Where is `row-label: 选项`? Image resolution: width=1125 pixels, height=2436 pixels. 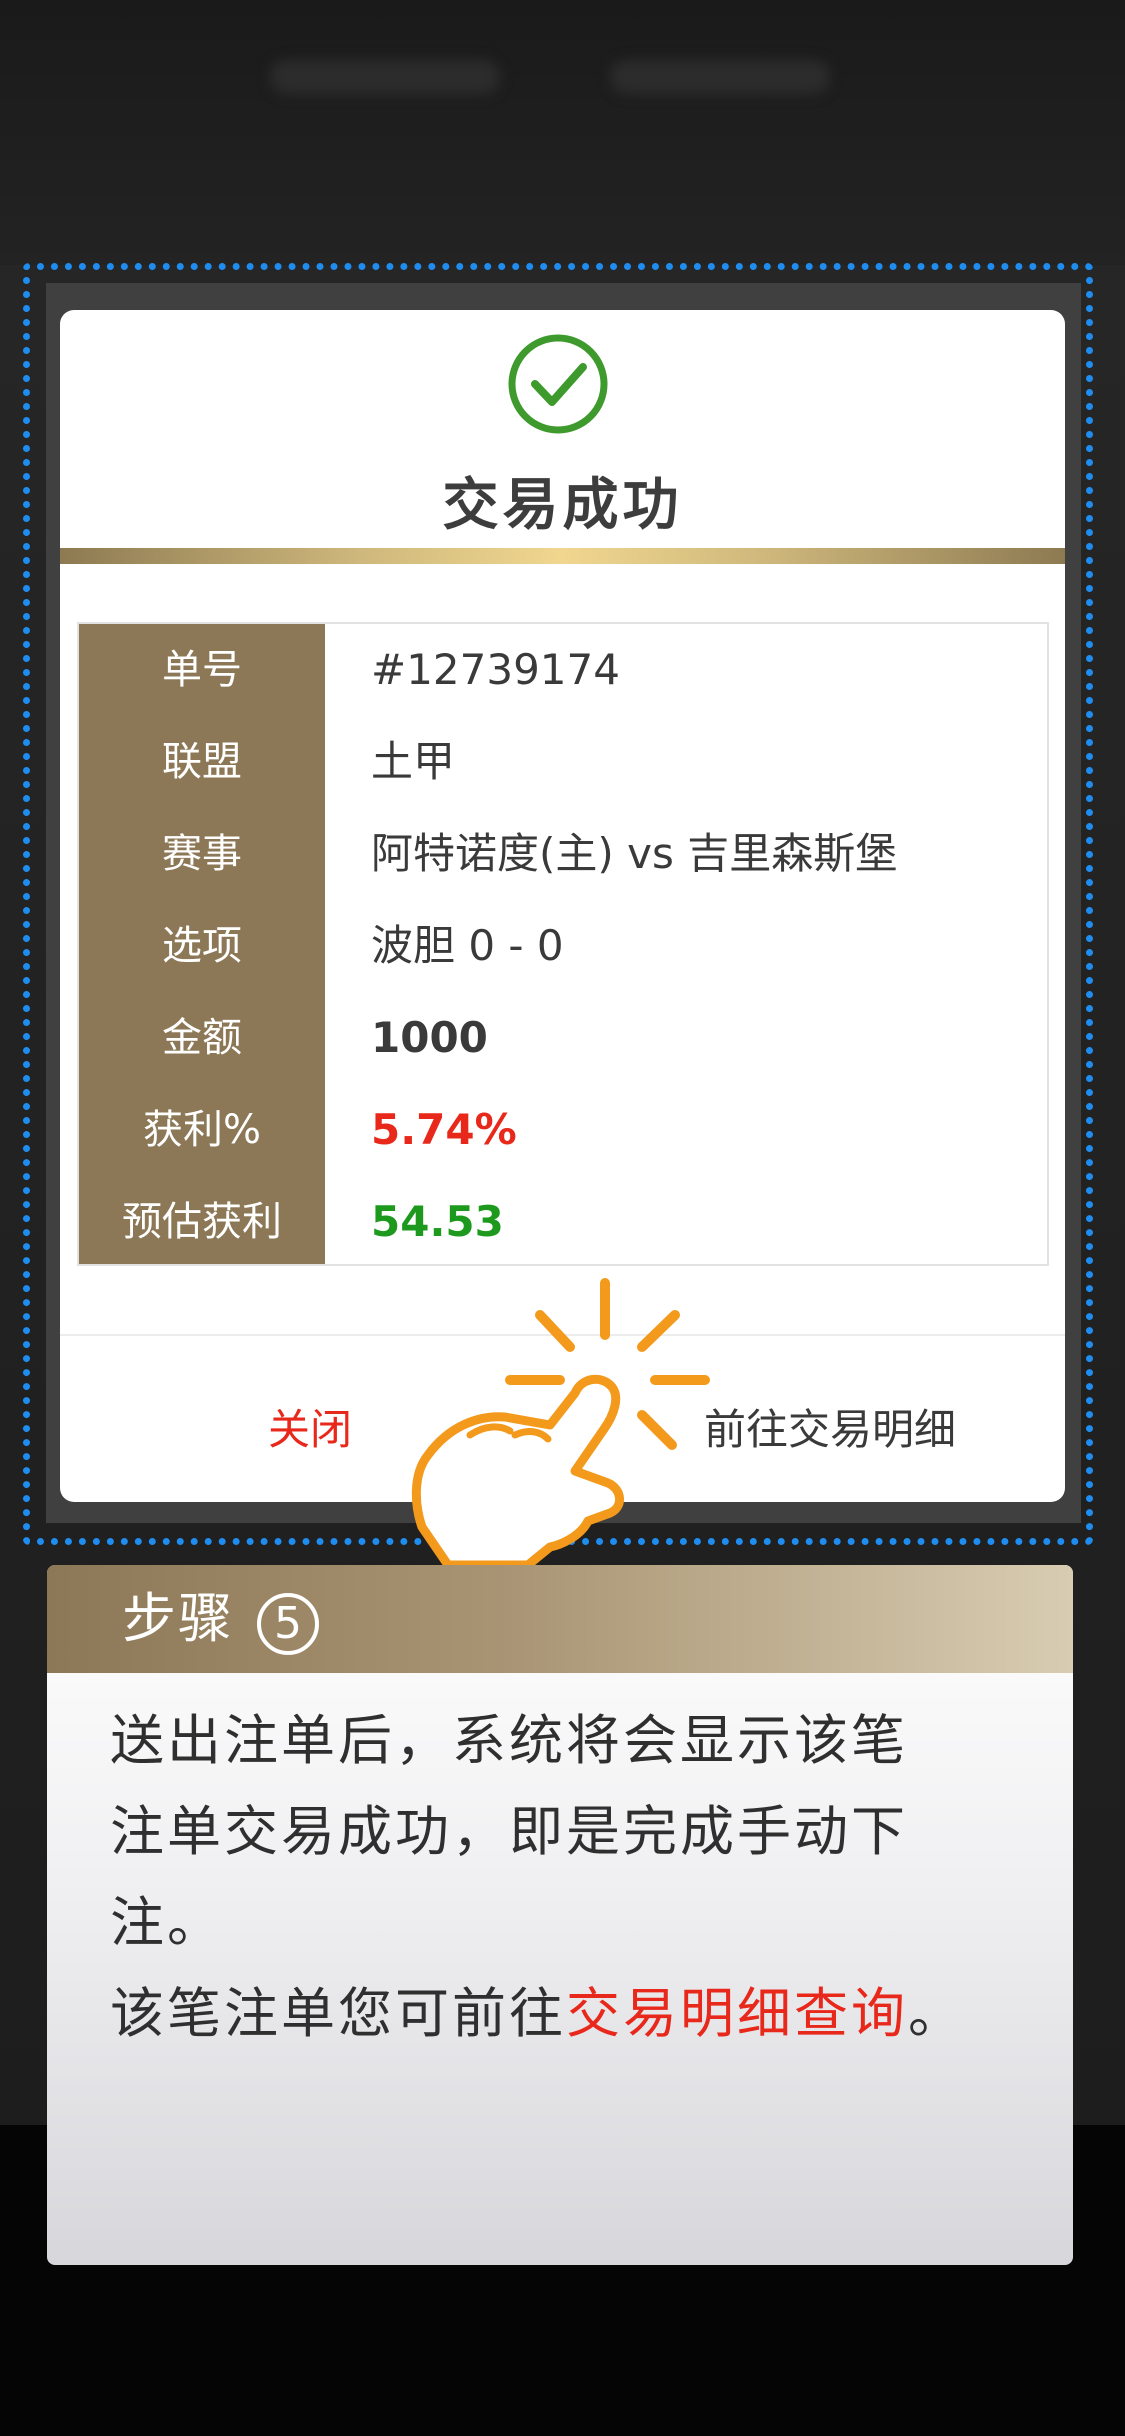 row-label: 选项 is located at coordinates (202, 946).